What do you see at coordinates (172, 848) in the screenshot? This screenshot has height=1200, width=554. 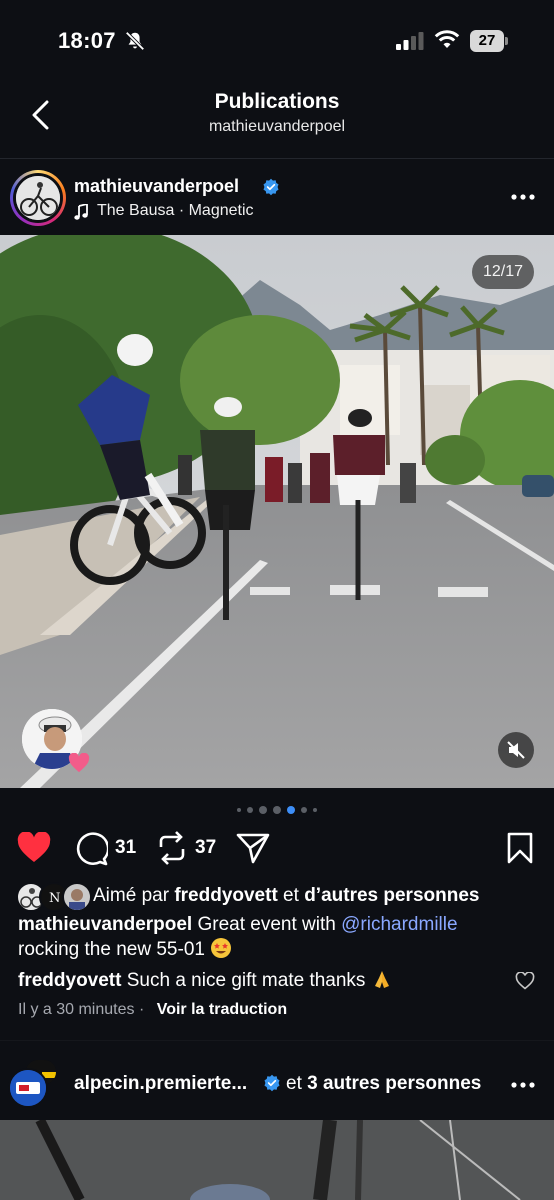 I see `repost-icon` at bounding box center [172, 848].